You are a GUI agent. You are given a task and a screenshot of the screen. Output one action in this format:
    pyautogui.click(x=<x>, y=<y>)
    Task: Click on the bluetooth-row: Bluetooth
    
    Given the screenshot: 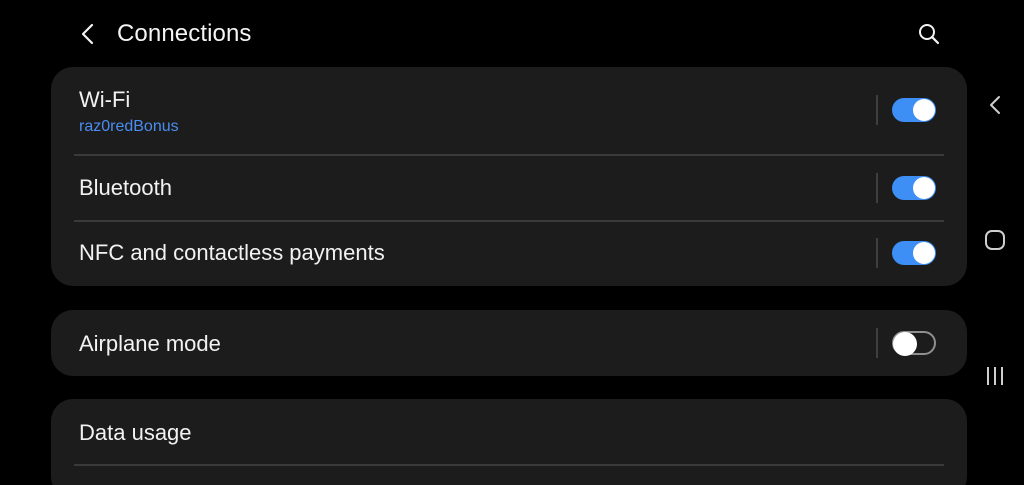 What is the action you would take?
    pyautogui.click(x=509, y=188)
    